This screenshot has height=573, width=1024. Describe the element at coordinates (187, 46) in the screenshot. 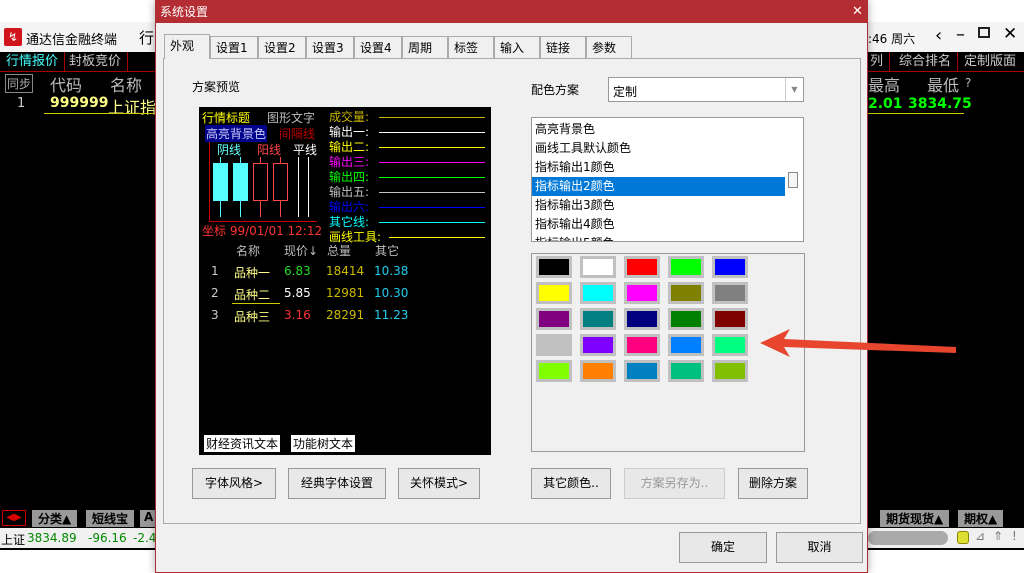

I see `tab-0: 外观` at that location.